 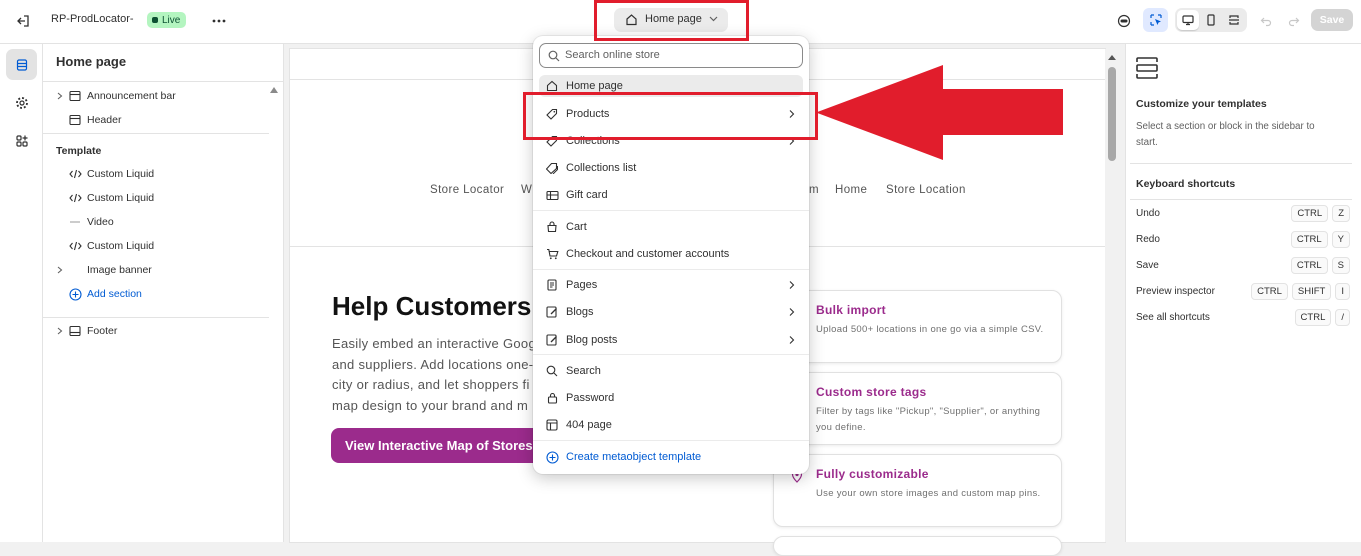 I want to click on scrollbar-thumb, so click(x=1112, y=114).